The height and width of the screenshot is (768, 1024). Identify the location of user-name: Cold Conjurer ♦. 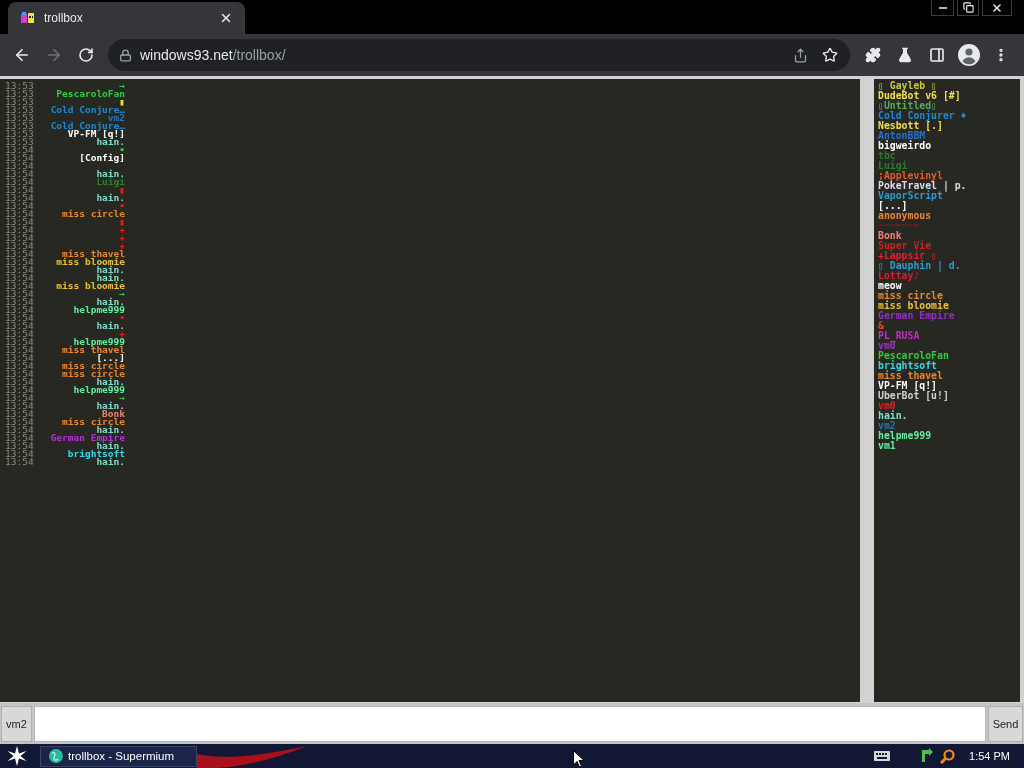
(922, 116).